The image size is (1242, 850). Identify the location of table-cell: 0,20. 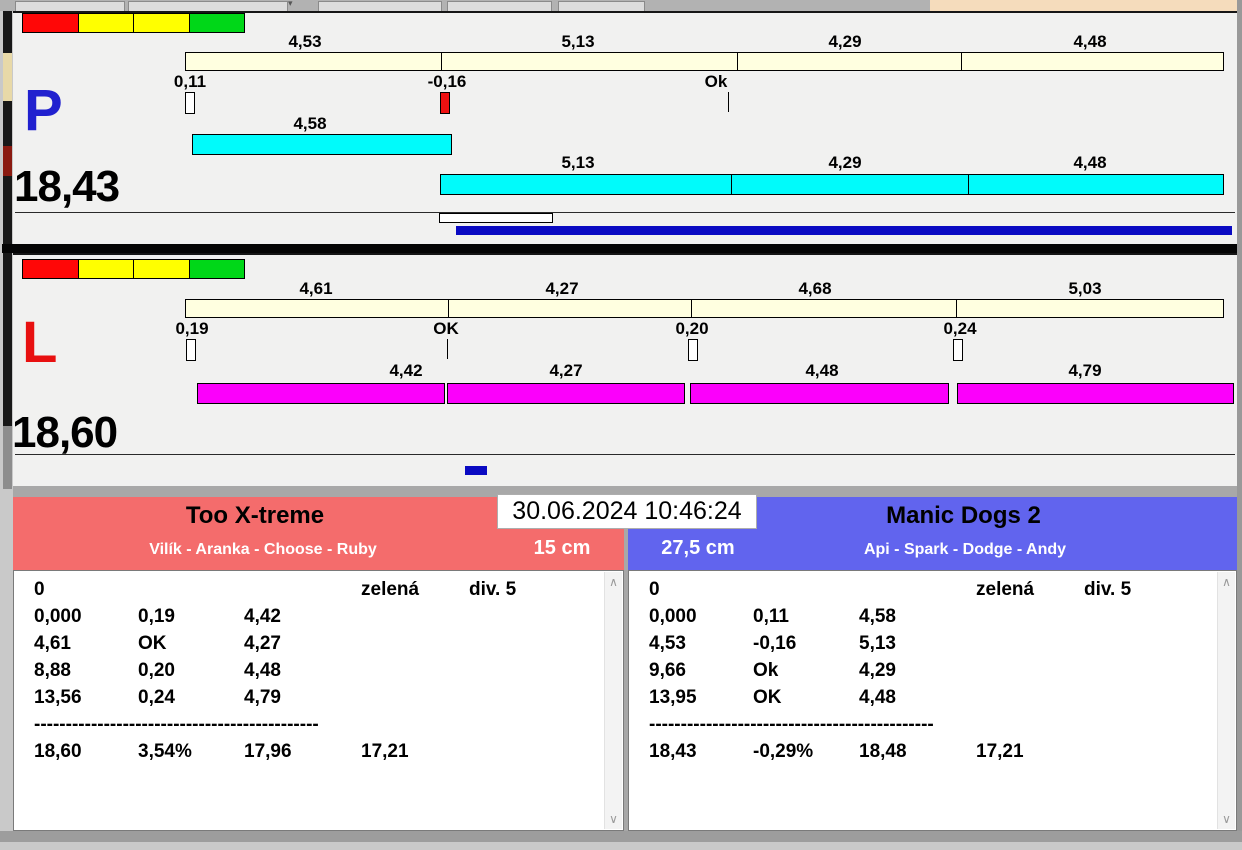
(156, 670).